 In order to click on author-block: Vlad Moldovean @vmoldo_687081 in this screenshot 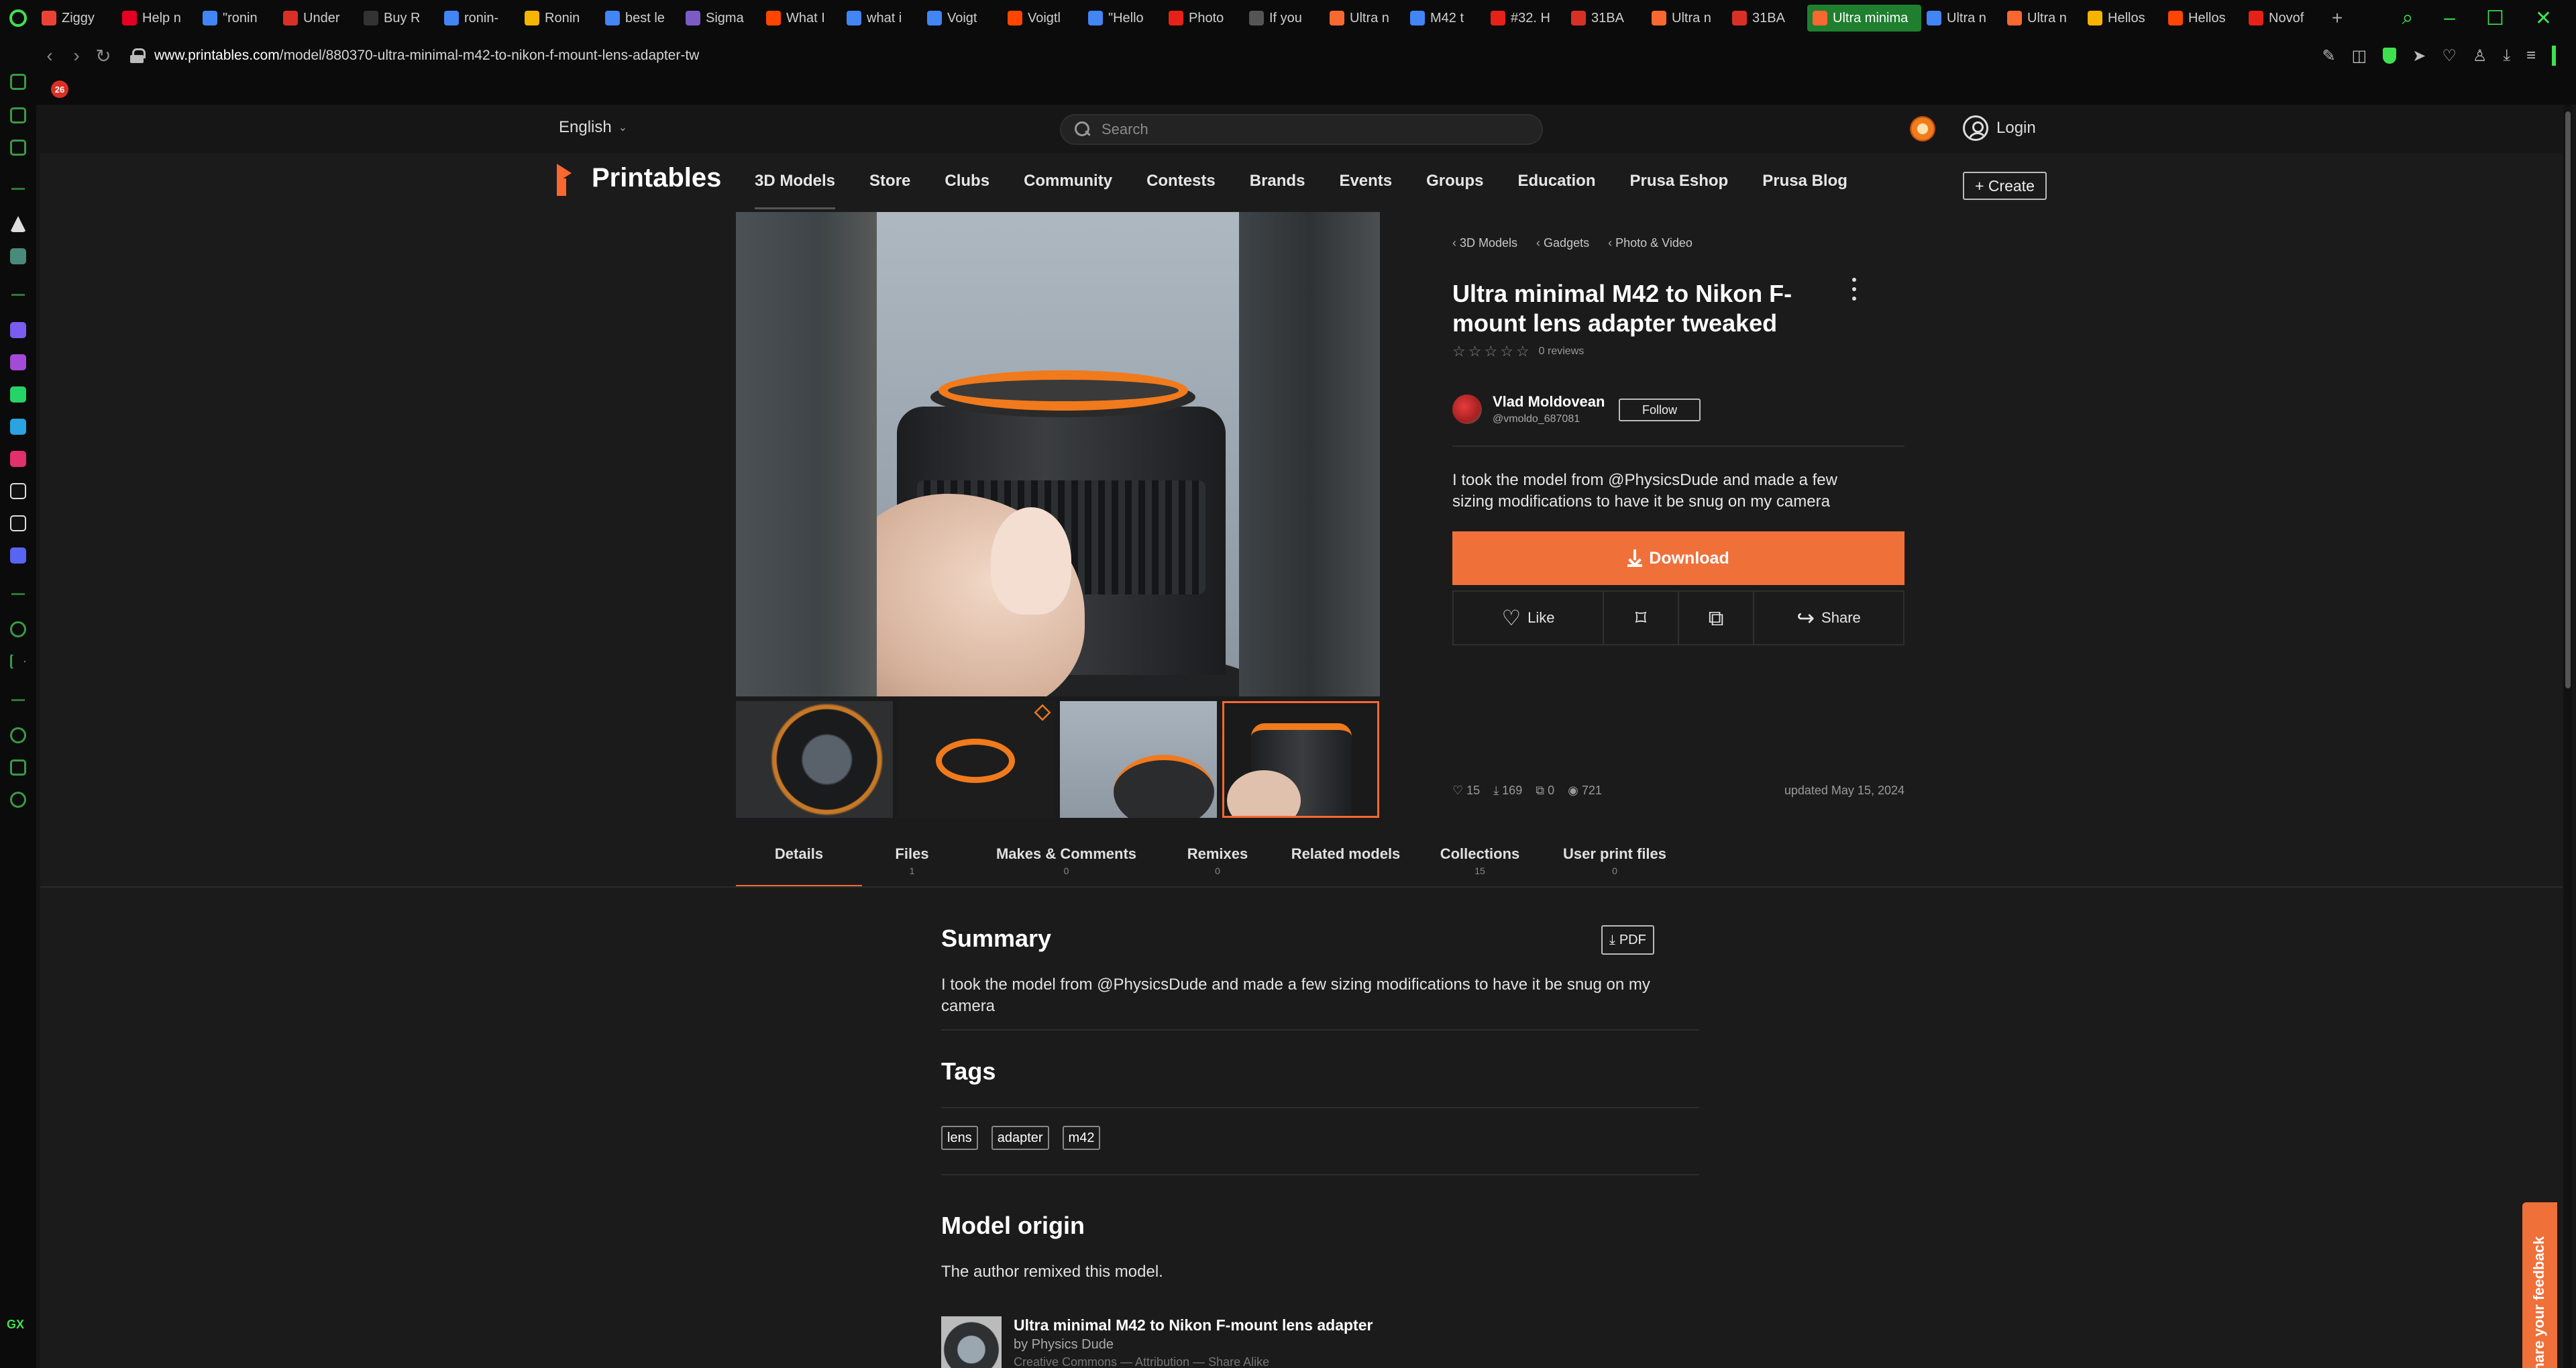, I will do `click(1528, 409)`.